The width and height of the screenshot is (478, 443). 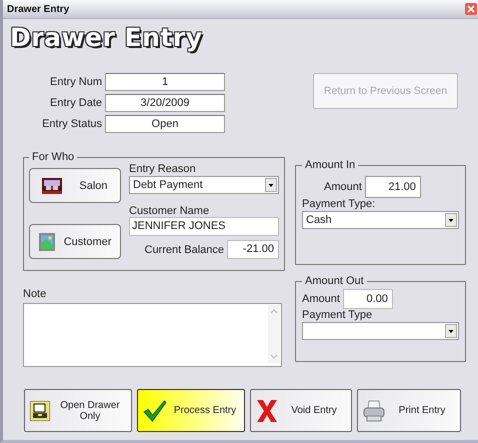 I want to click on action-button: Void Entry, so click(x=301, y=410).